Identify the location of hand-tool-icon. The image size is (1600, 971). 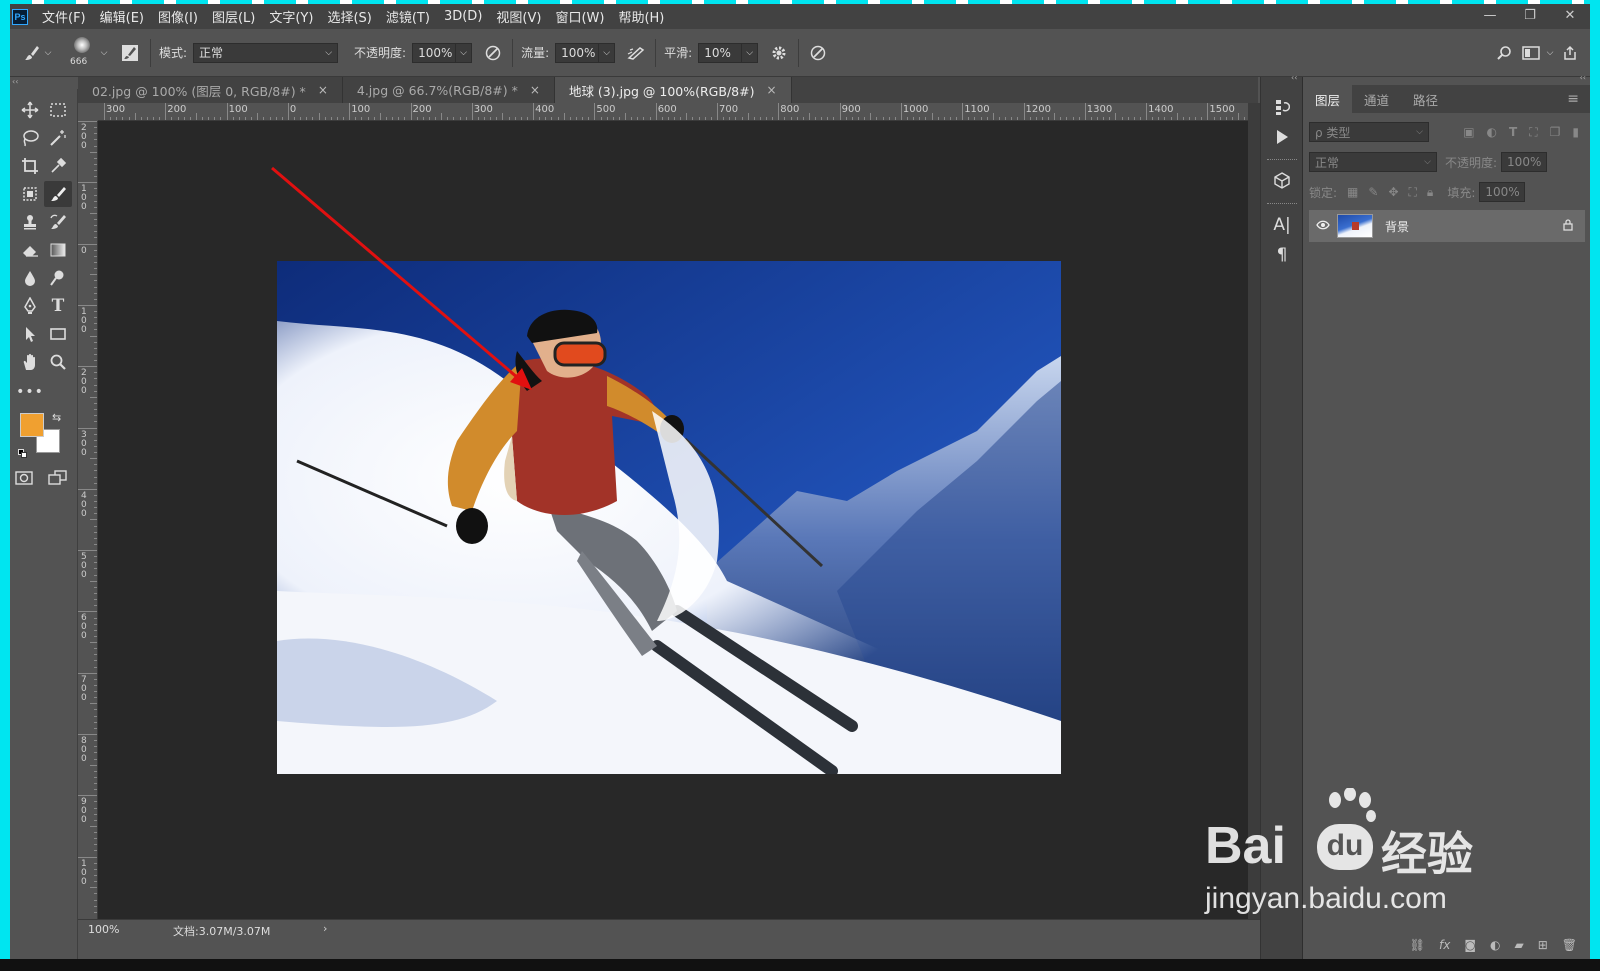
(30, 362).